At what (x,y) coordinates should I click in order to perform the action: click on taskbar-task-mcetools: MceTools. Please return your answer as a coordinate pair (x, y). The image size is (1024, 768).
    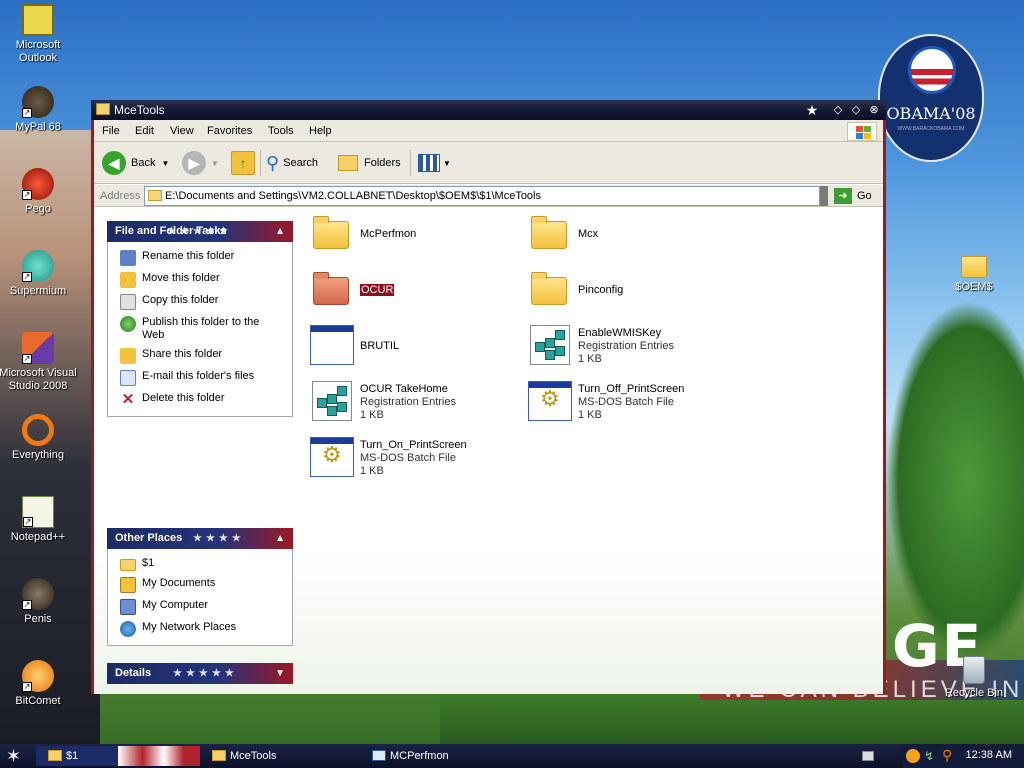
    Looking at the image, I should click on (282, 756).